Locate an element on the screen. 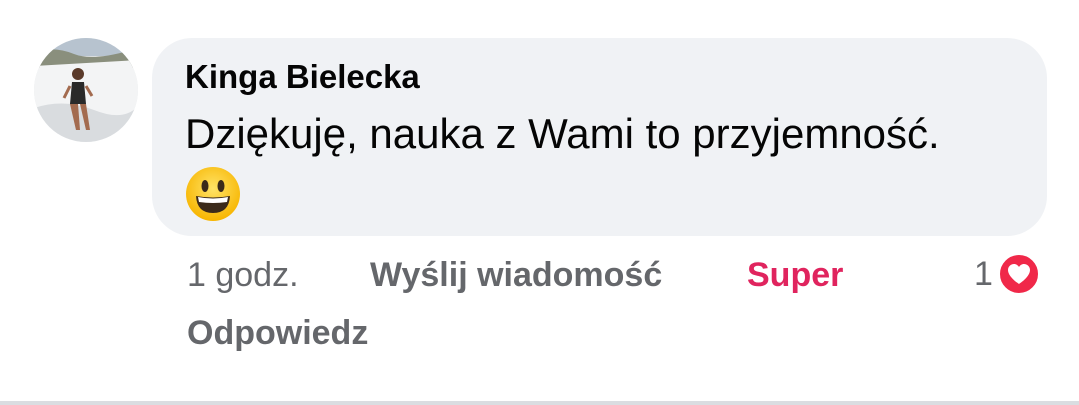  reaction-summary: 1 is located at coordinates (1007, 274).